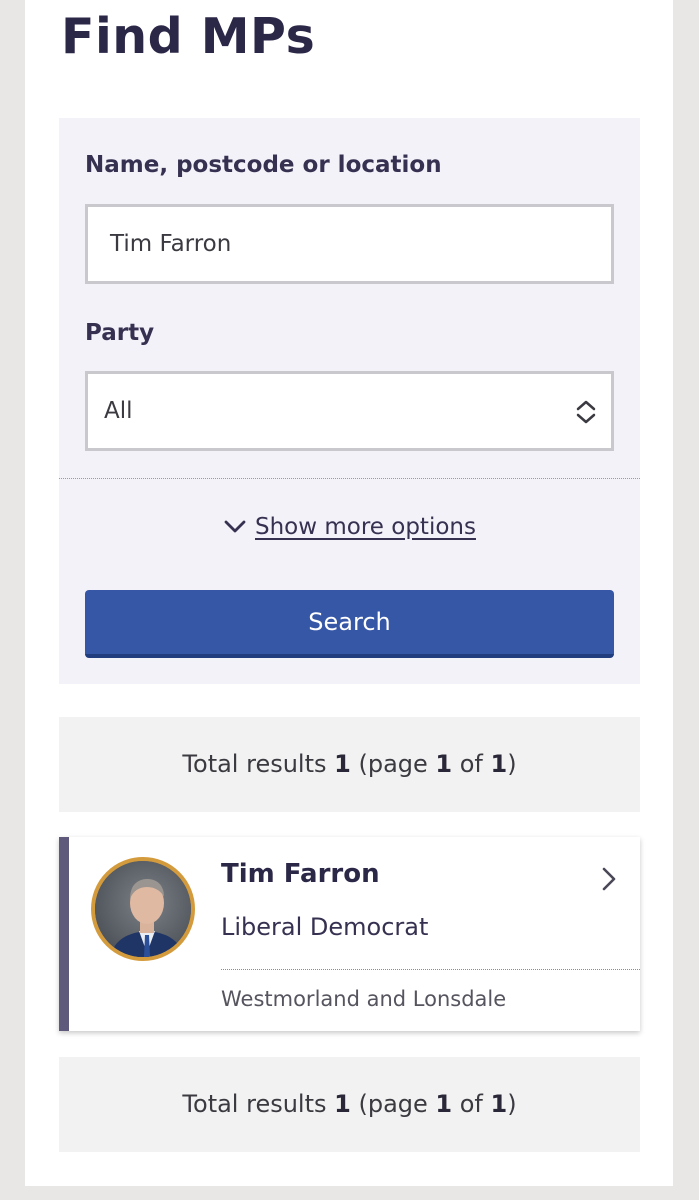  Describe the element at coordinates (235, 526) in the screenshot. I see `chevron-down-icon` at that location.